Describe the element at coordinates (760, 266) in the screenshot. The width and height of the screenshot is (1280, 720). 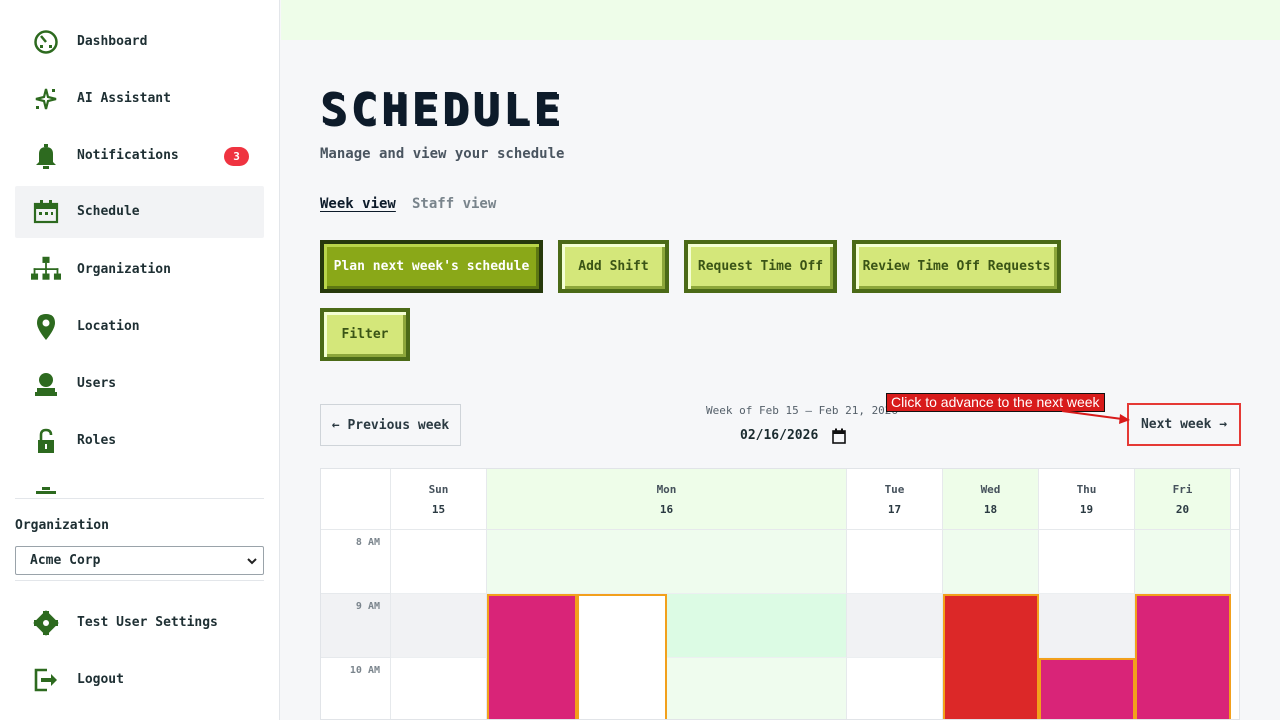
I see `request-time-off-button: Request Time Off` at that location.